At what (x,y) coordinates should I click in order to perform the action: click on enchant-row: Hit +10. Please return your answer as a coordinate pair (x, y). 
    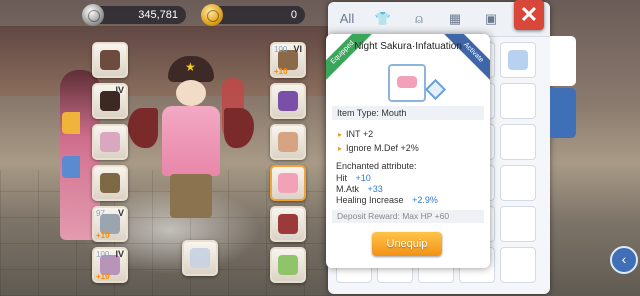
    Looking at the image, I should click on (353, 178).